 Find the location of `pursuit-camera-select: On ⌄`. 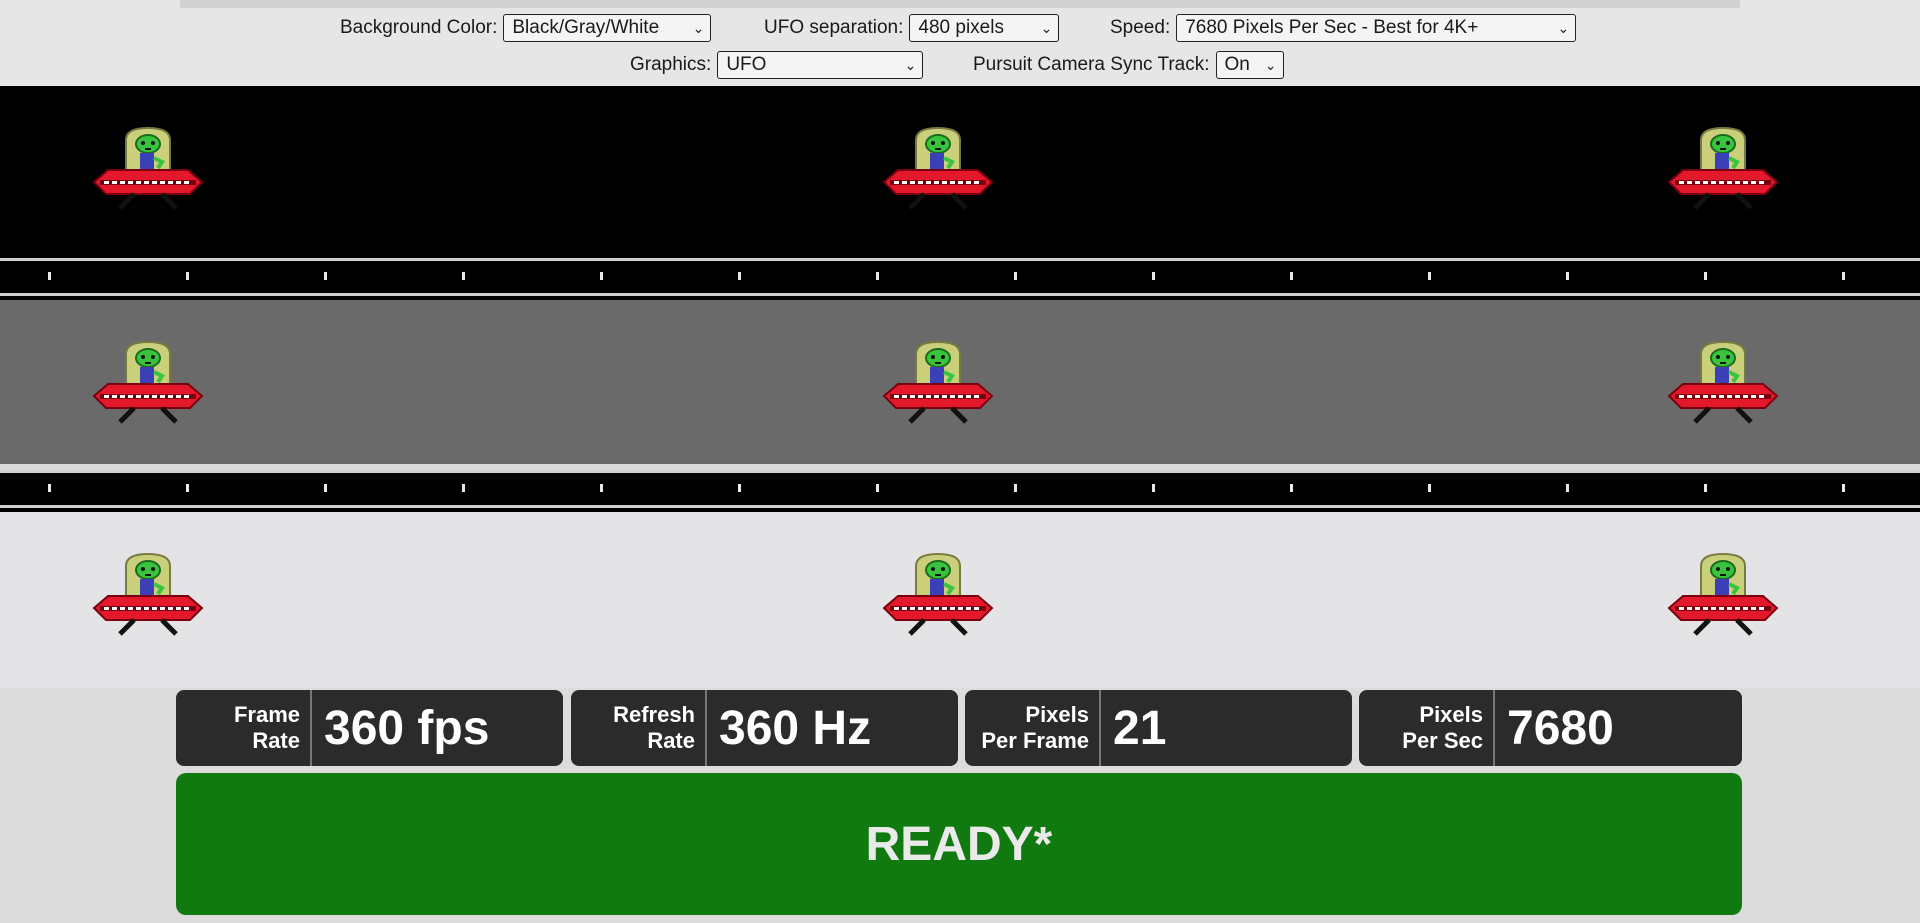

pursuit-camera-select: On ⌄ is located at coordinates (1249, 65).